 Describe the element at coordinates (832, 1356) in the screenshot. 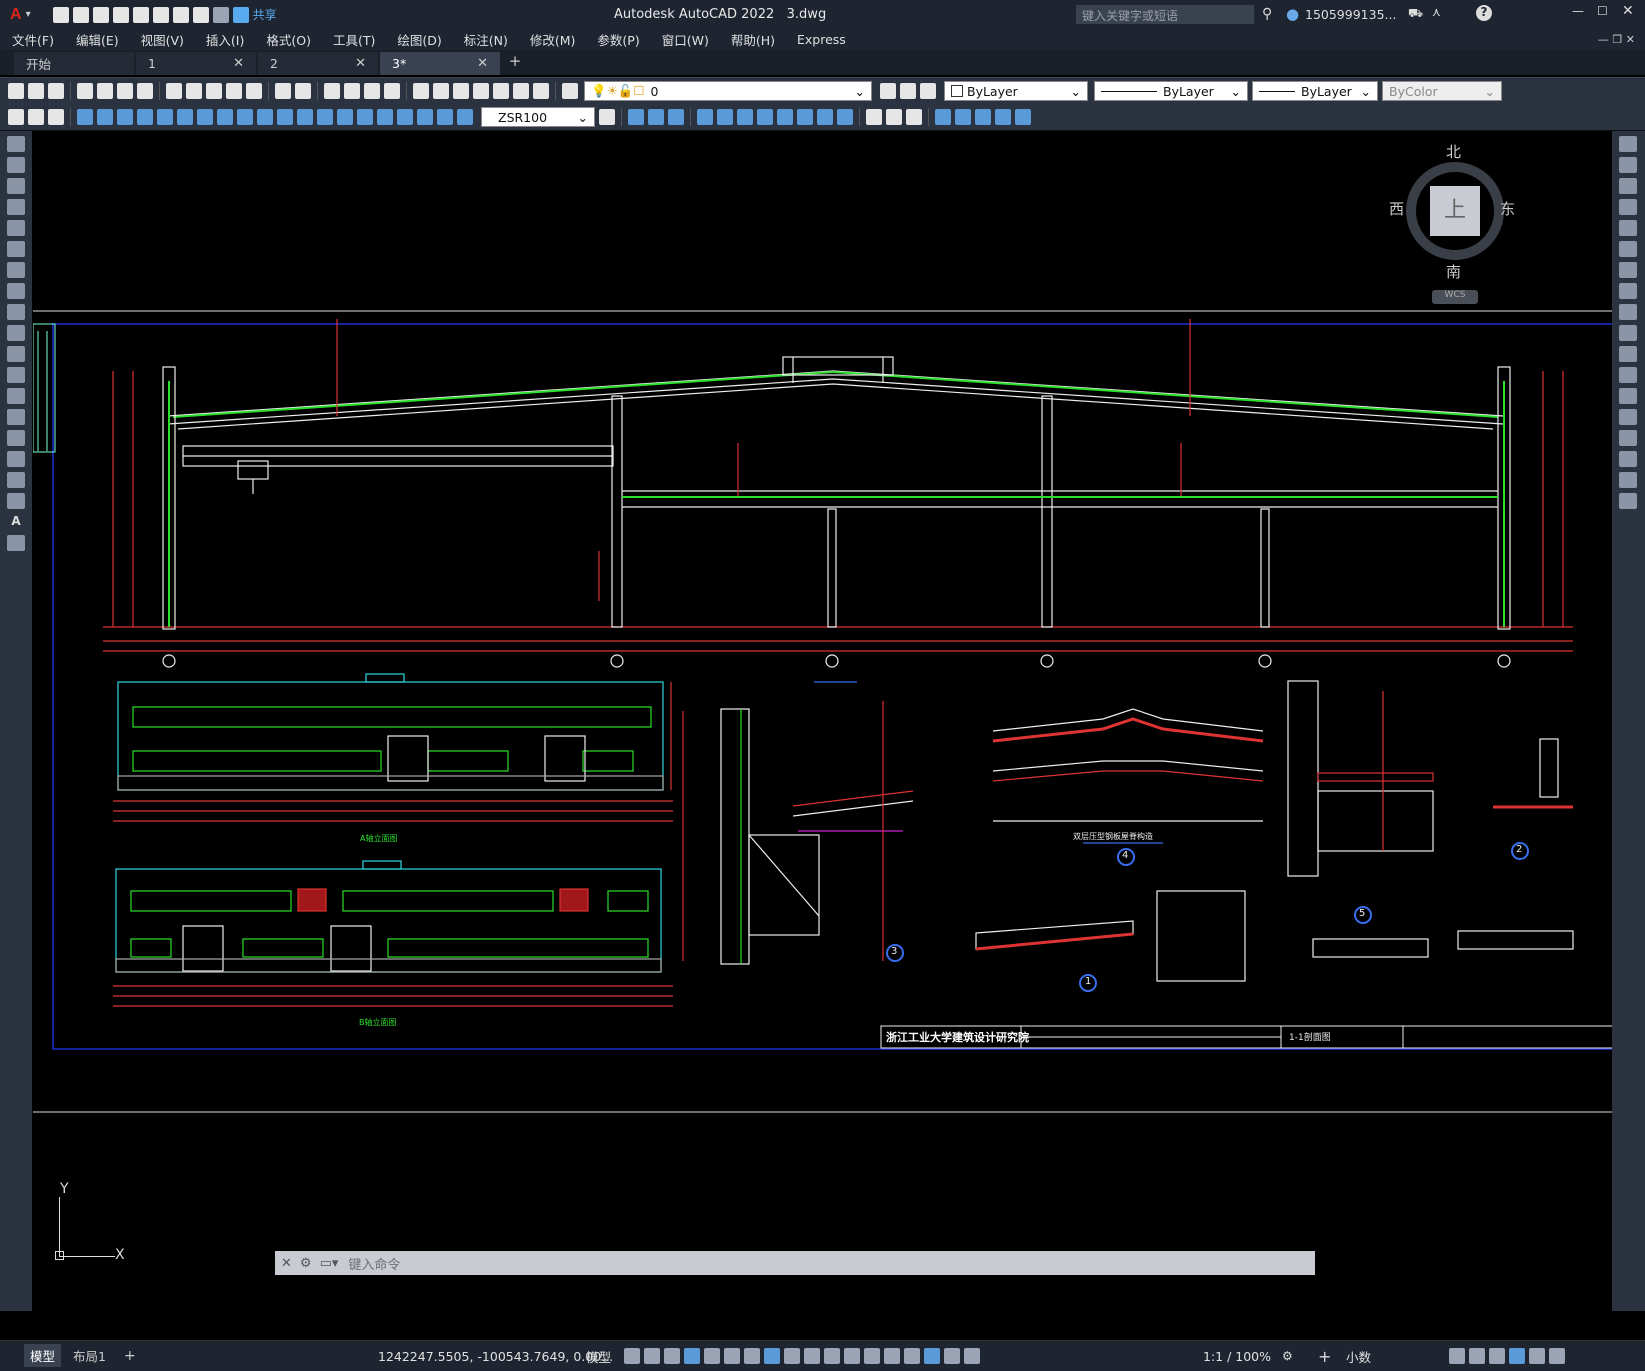

I see `selection-cycling-icon` at that location.